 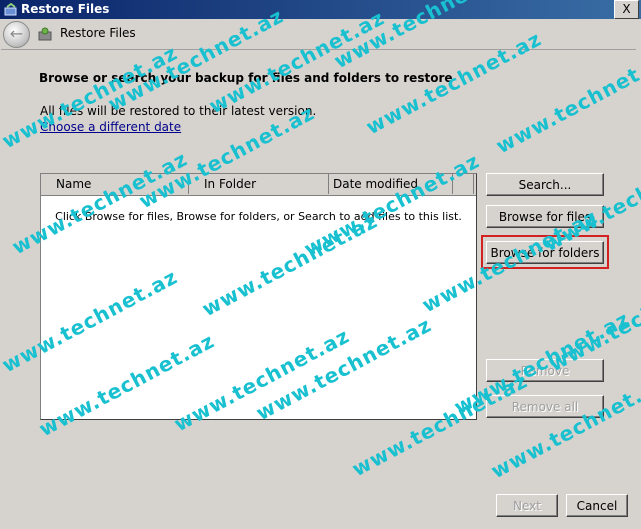 I want to click on back-button: ←, so click(x=16, y=34).